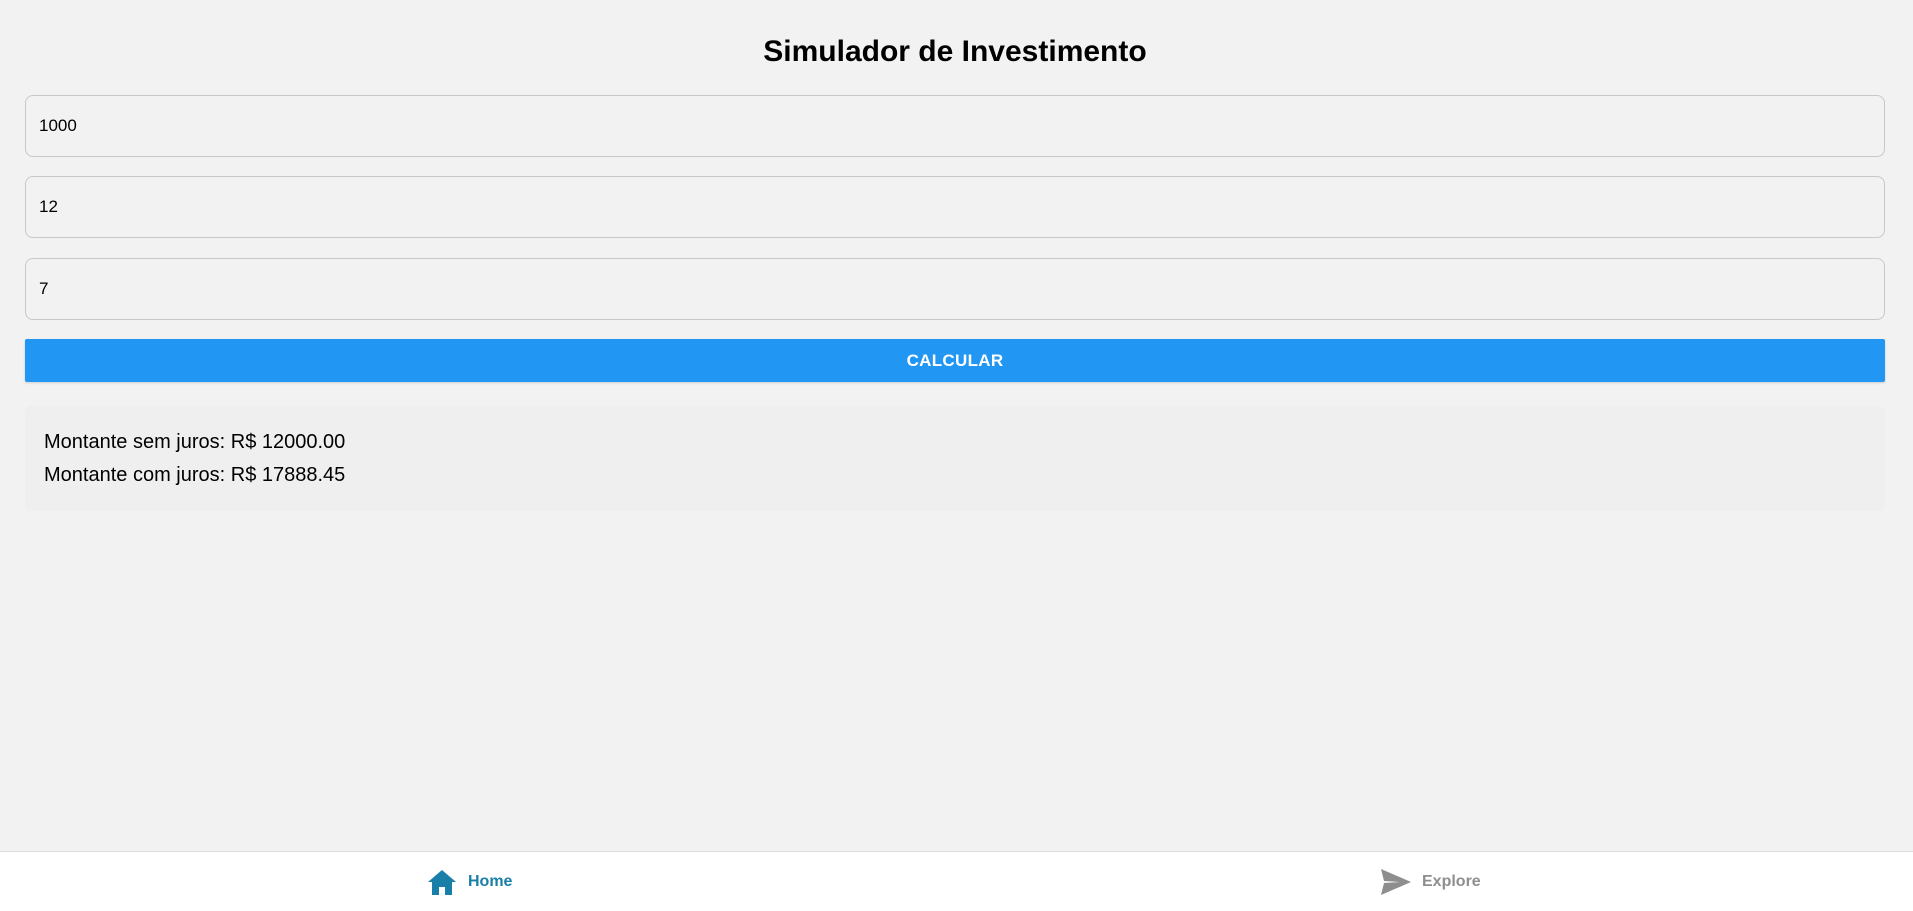 The width and height of the screenshot is (1913, 911). I want to click on tab-home: Home, so click(469, 881).